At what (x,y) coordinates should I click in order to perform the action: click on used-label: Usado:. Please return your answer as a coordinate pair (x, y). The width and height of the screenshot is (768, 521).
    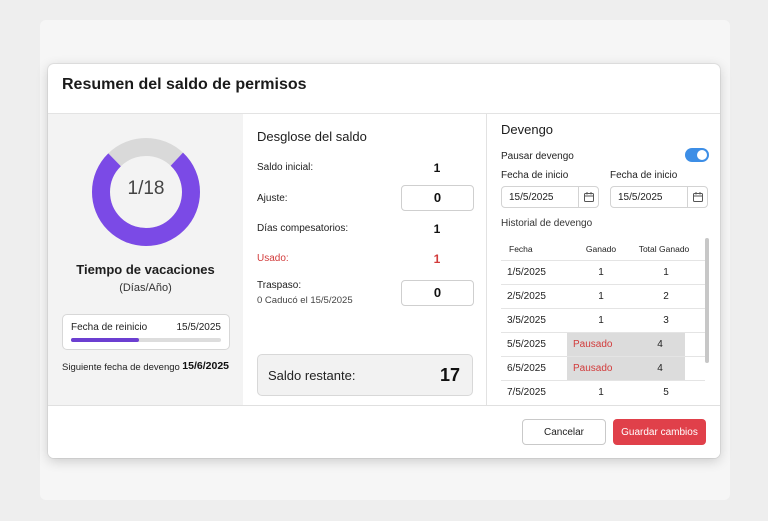
    Looking at the image, I should click on (273, 258).